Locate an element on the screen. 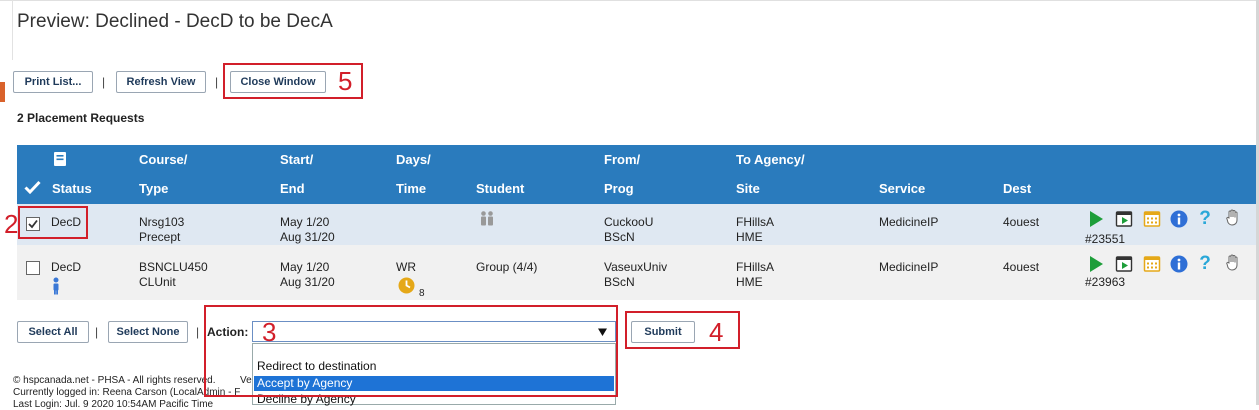  header-time: Time is located at coordinates (411, 188).